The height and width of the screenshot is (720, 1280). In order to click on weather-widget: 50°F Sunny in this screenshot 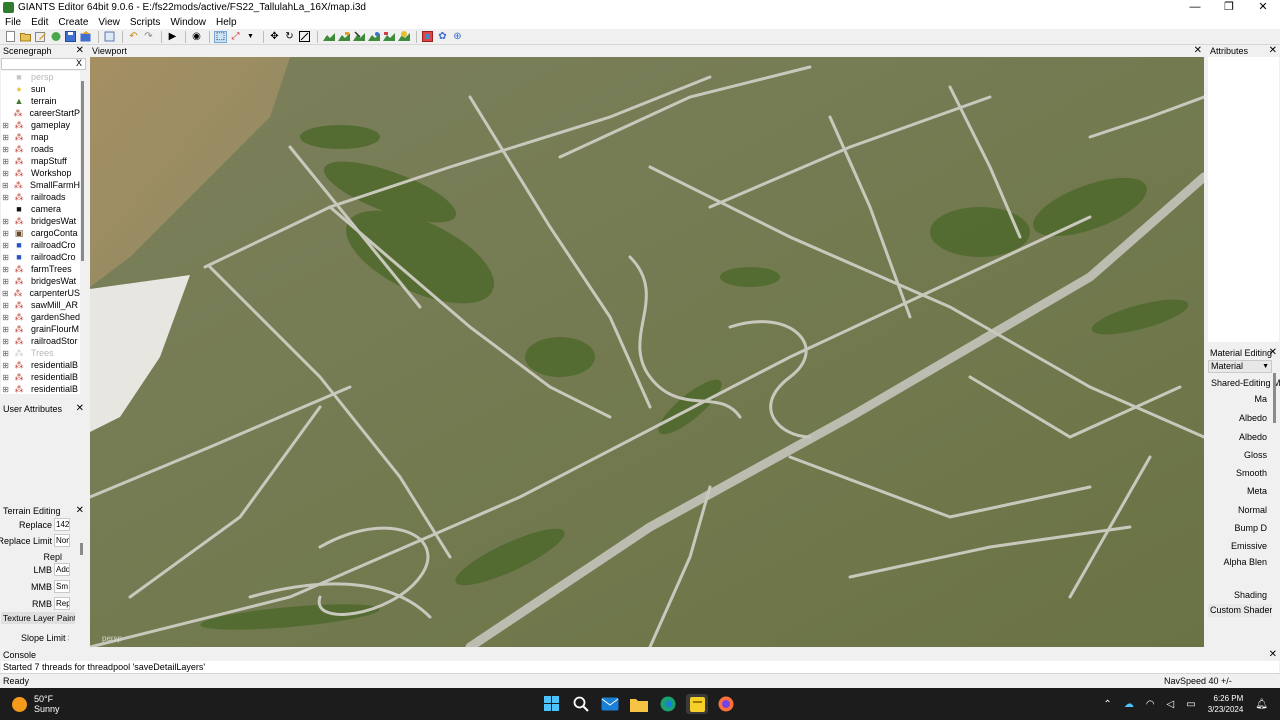, I will do `click(36, 704)`.